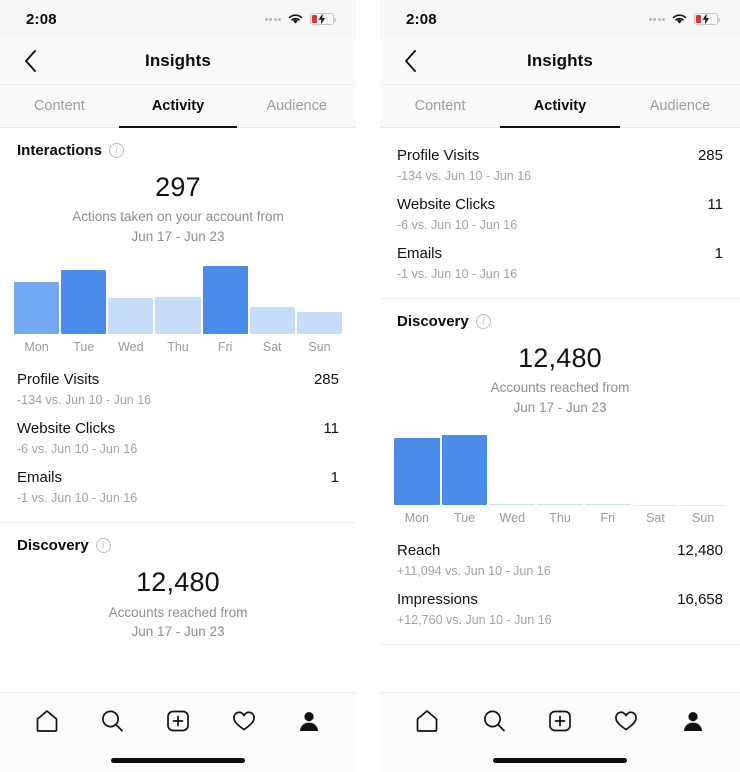 This screenshot has height=772, width=740. I want to click on bottom-tab-bar, so click(178, 732).